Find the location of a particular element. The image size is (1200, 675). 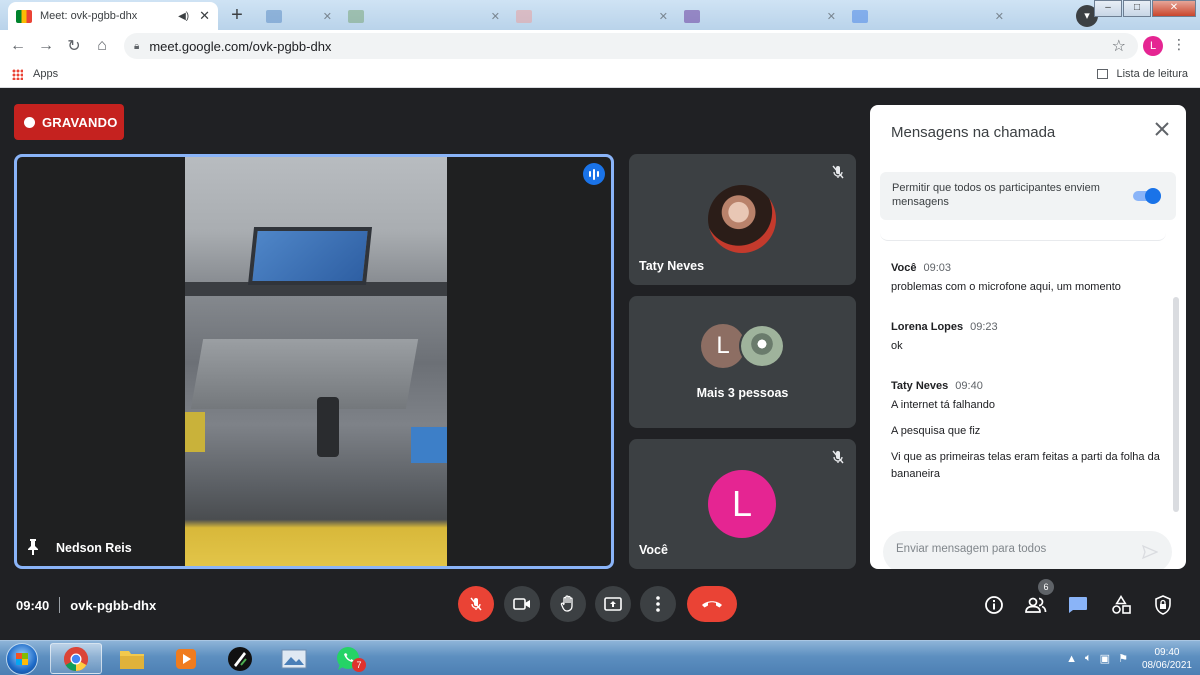

taskbar-explorer is located at coordinates (132, 658).